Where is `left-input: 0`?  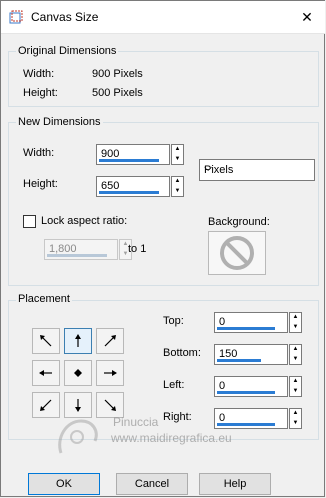
left-input: 0 is located at coordinates (251, 386).